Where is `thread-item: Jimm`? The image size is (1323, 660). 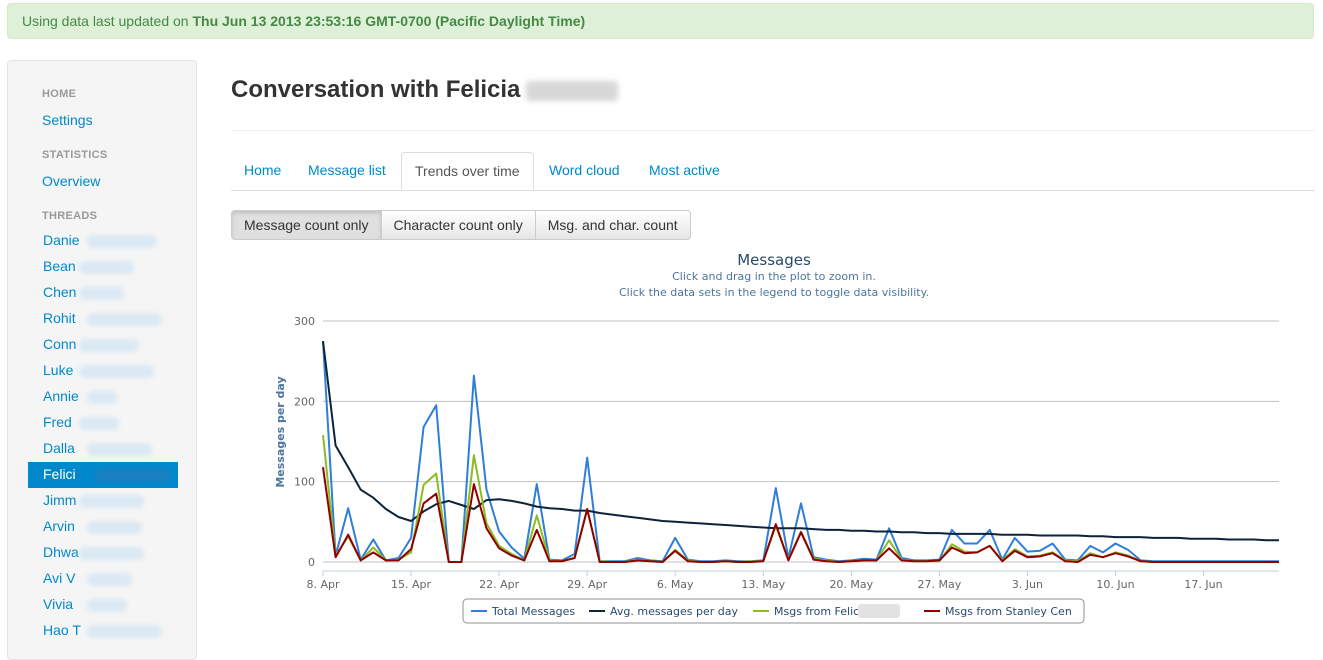
thread-item: Jimm is located at coordinates (103, 501).